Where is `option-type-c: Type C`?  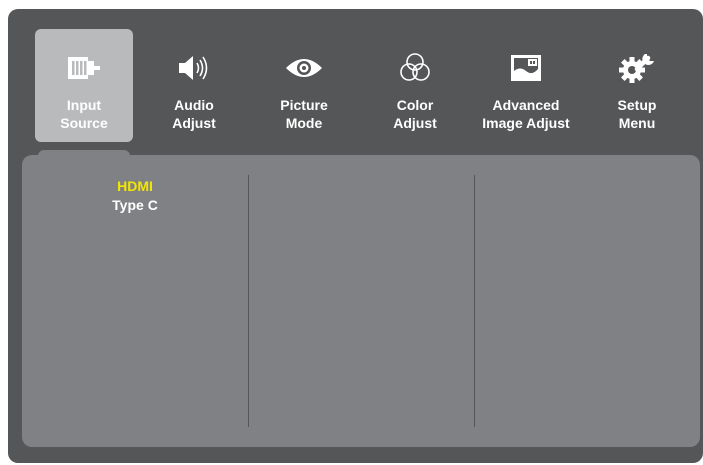 option-type-c: Type C is located at coordinates (135, 205).